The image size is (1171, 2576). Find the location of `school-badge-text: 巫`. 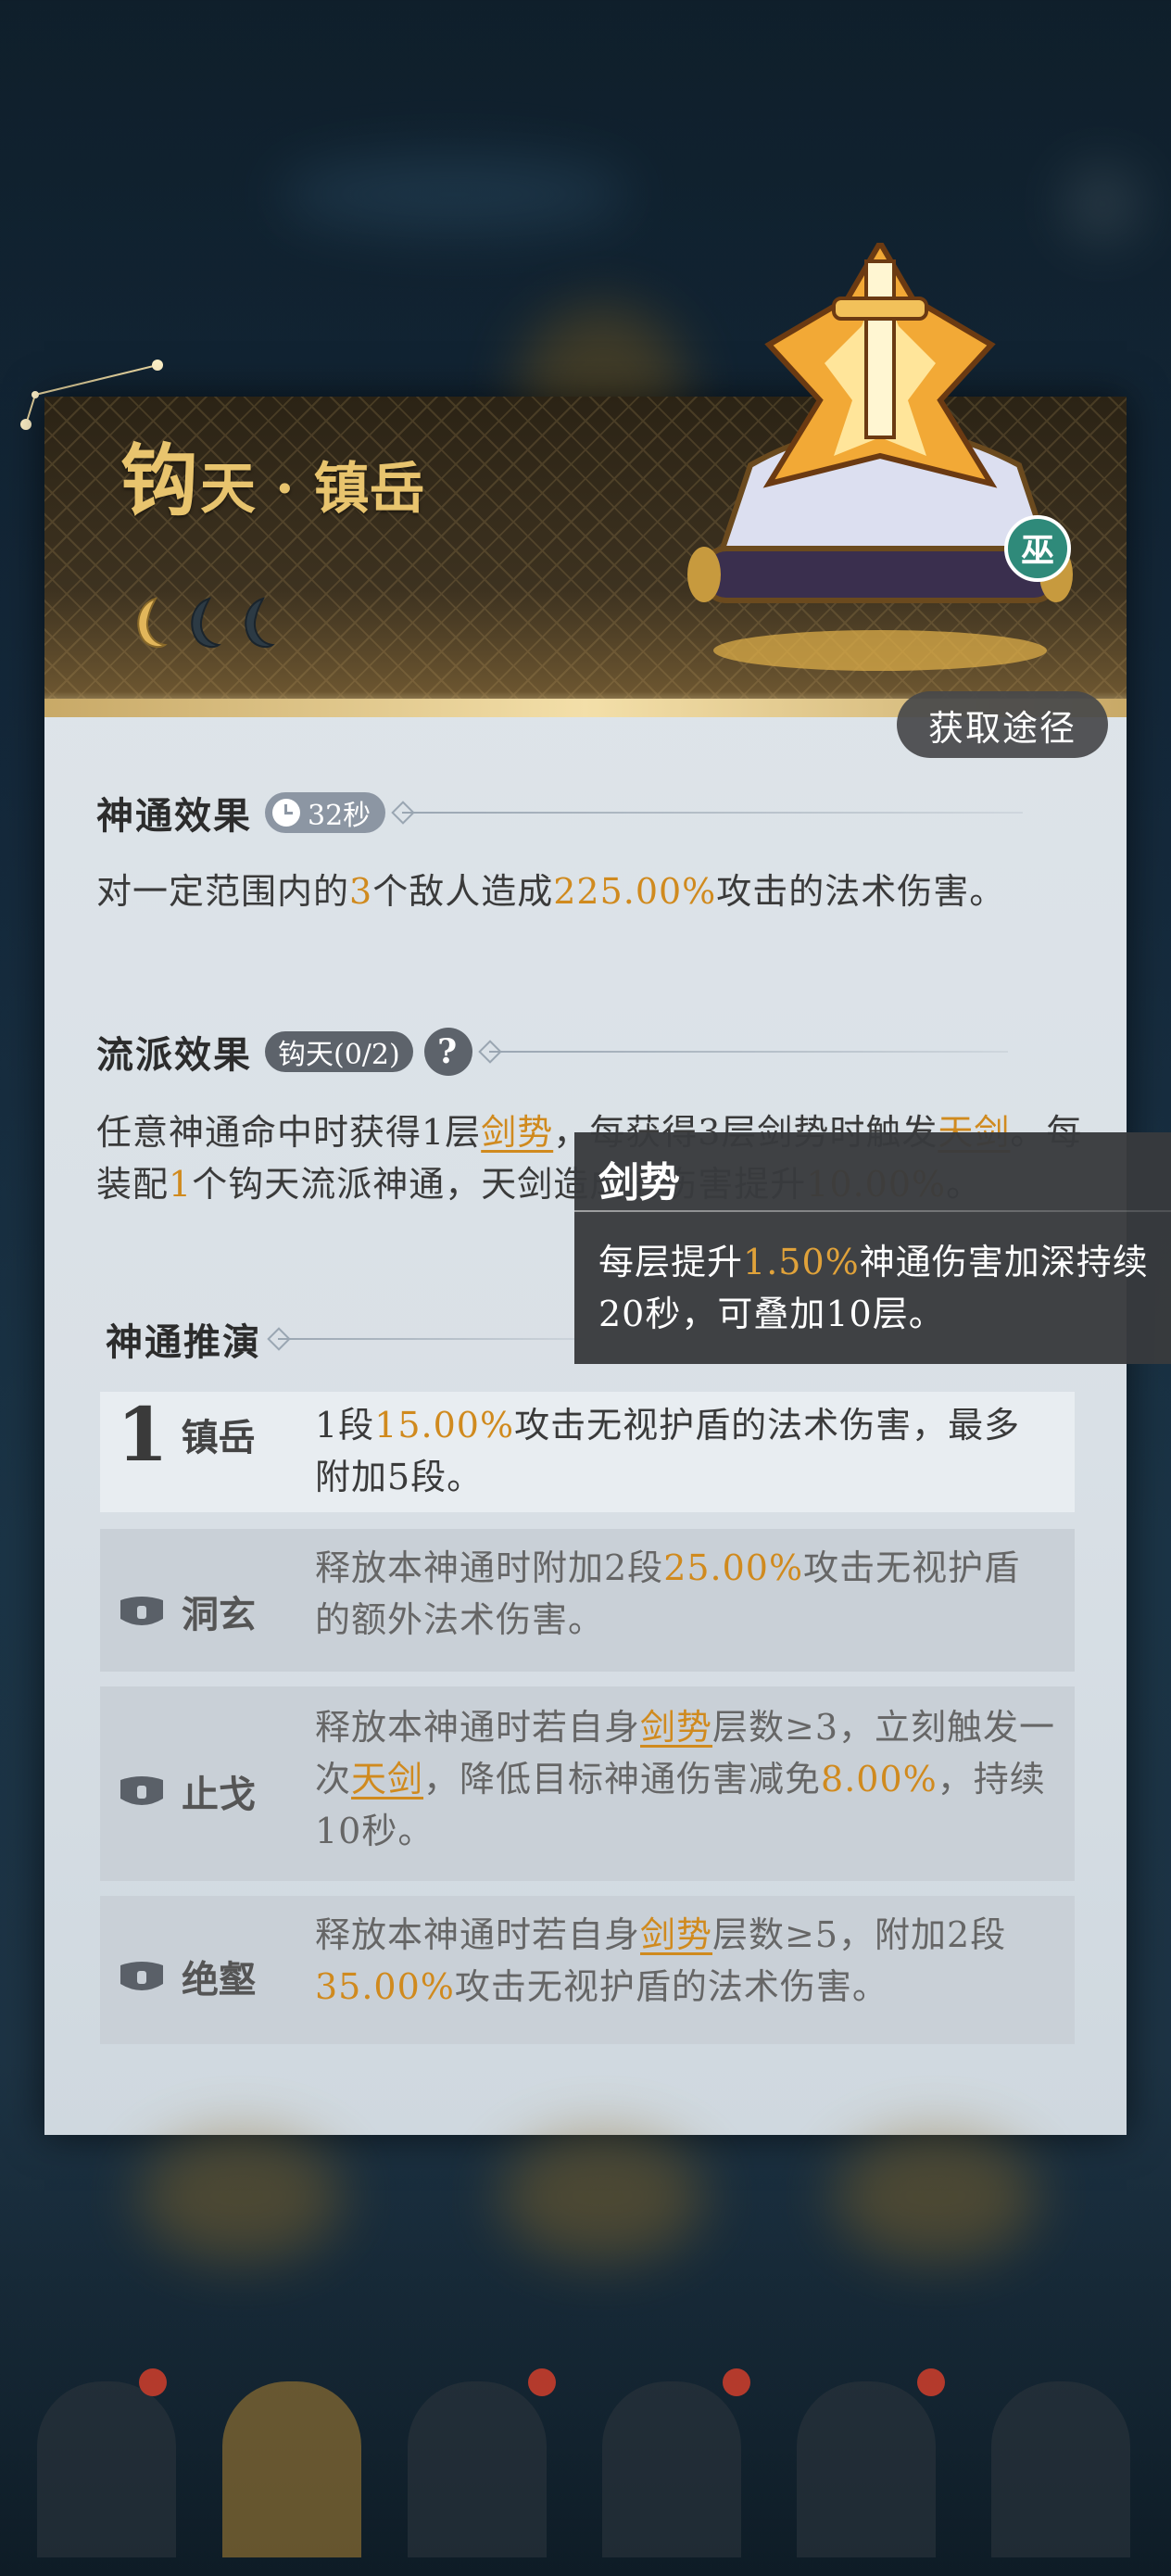

school-badge-text: 巫 is located at coordinates (1038, 551).